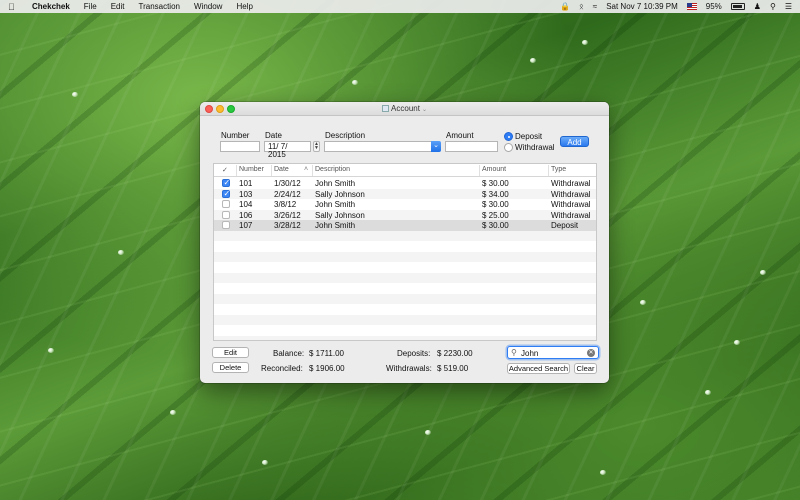  Describe the element at coordinates (591, 353) in the screenshot. I see `clear-search-icon: ✕` at that location.